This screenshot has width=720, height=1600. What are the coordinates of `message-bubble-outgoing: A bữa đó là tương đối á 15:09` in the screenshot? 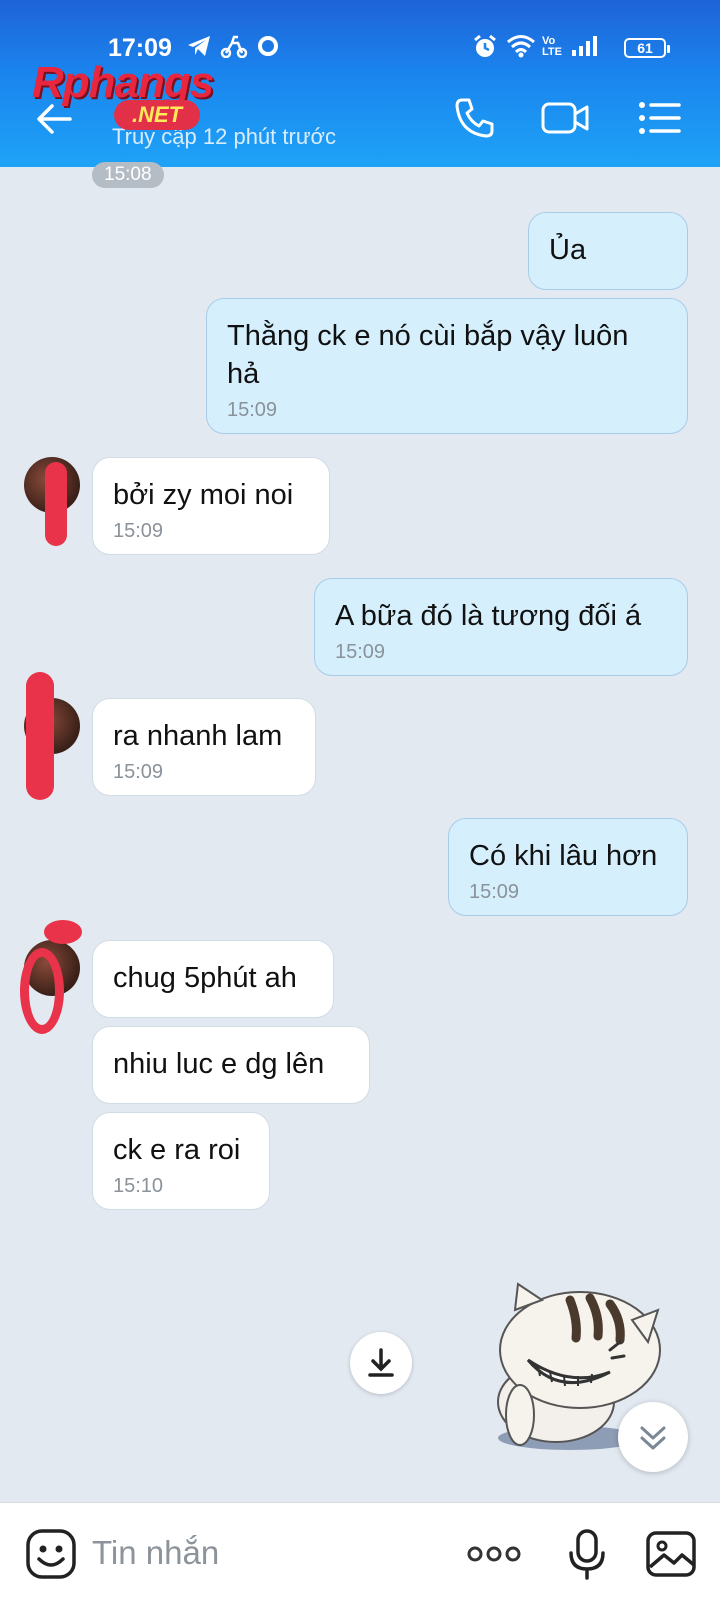 It's located at (501, 627).